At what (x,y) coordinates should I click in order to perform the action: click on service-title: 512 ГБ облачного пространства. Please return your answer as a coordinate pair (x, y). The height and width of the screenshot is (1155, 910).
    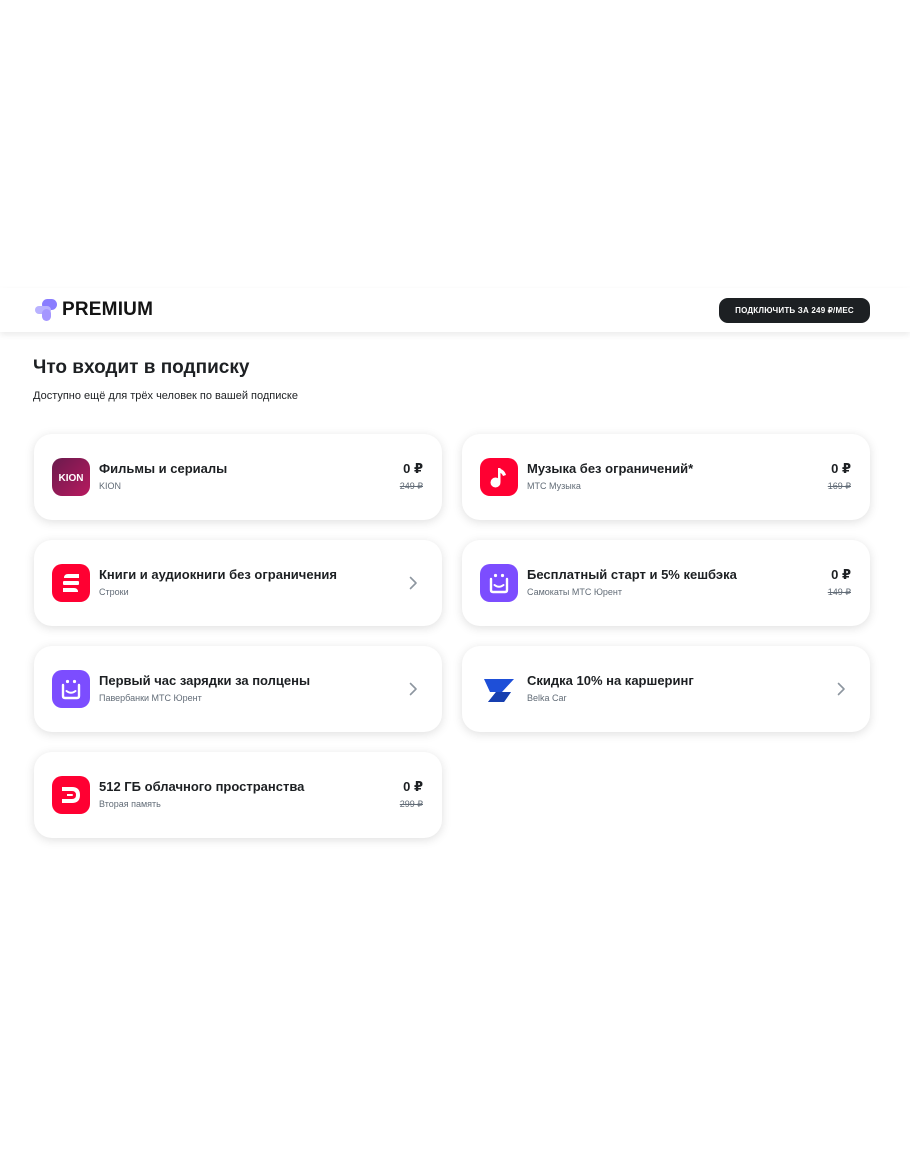
    Looking at the image, I should click on (202, 786).